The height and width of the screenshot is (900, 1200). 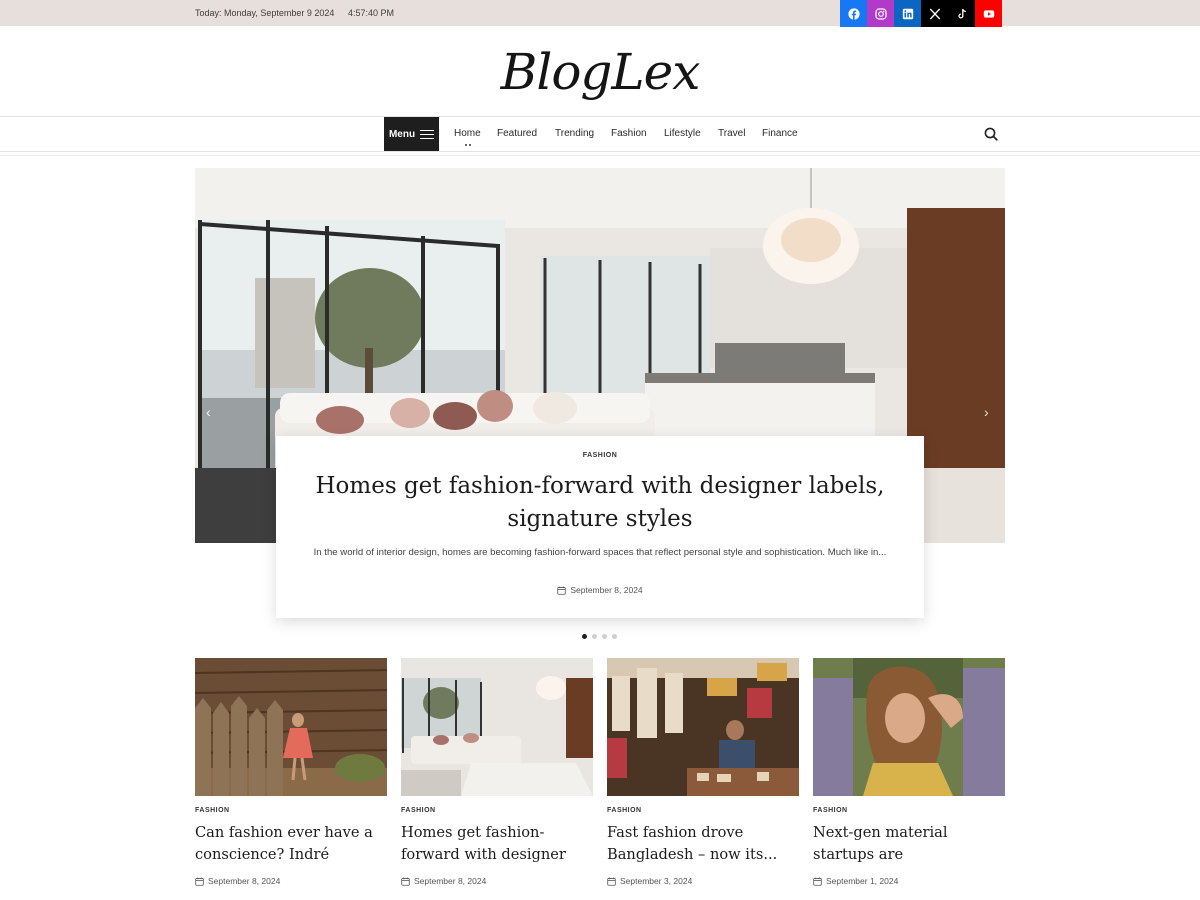 I want to click on youtube-icon, so click(x=988, y=13).